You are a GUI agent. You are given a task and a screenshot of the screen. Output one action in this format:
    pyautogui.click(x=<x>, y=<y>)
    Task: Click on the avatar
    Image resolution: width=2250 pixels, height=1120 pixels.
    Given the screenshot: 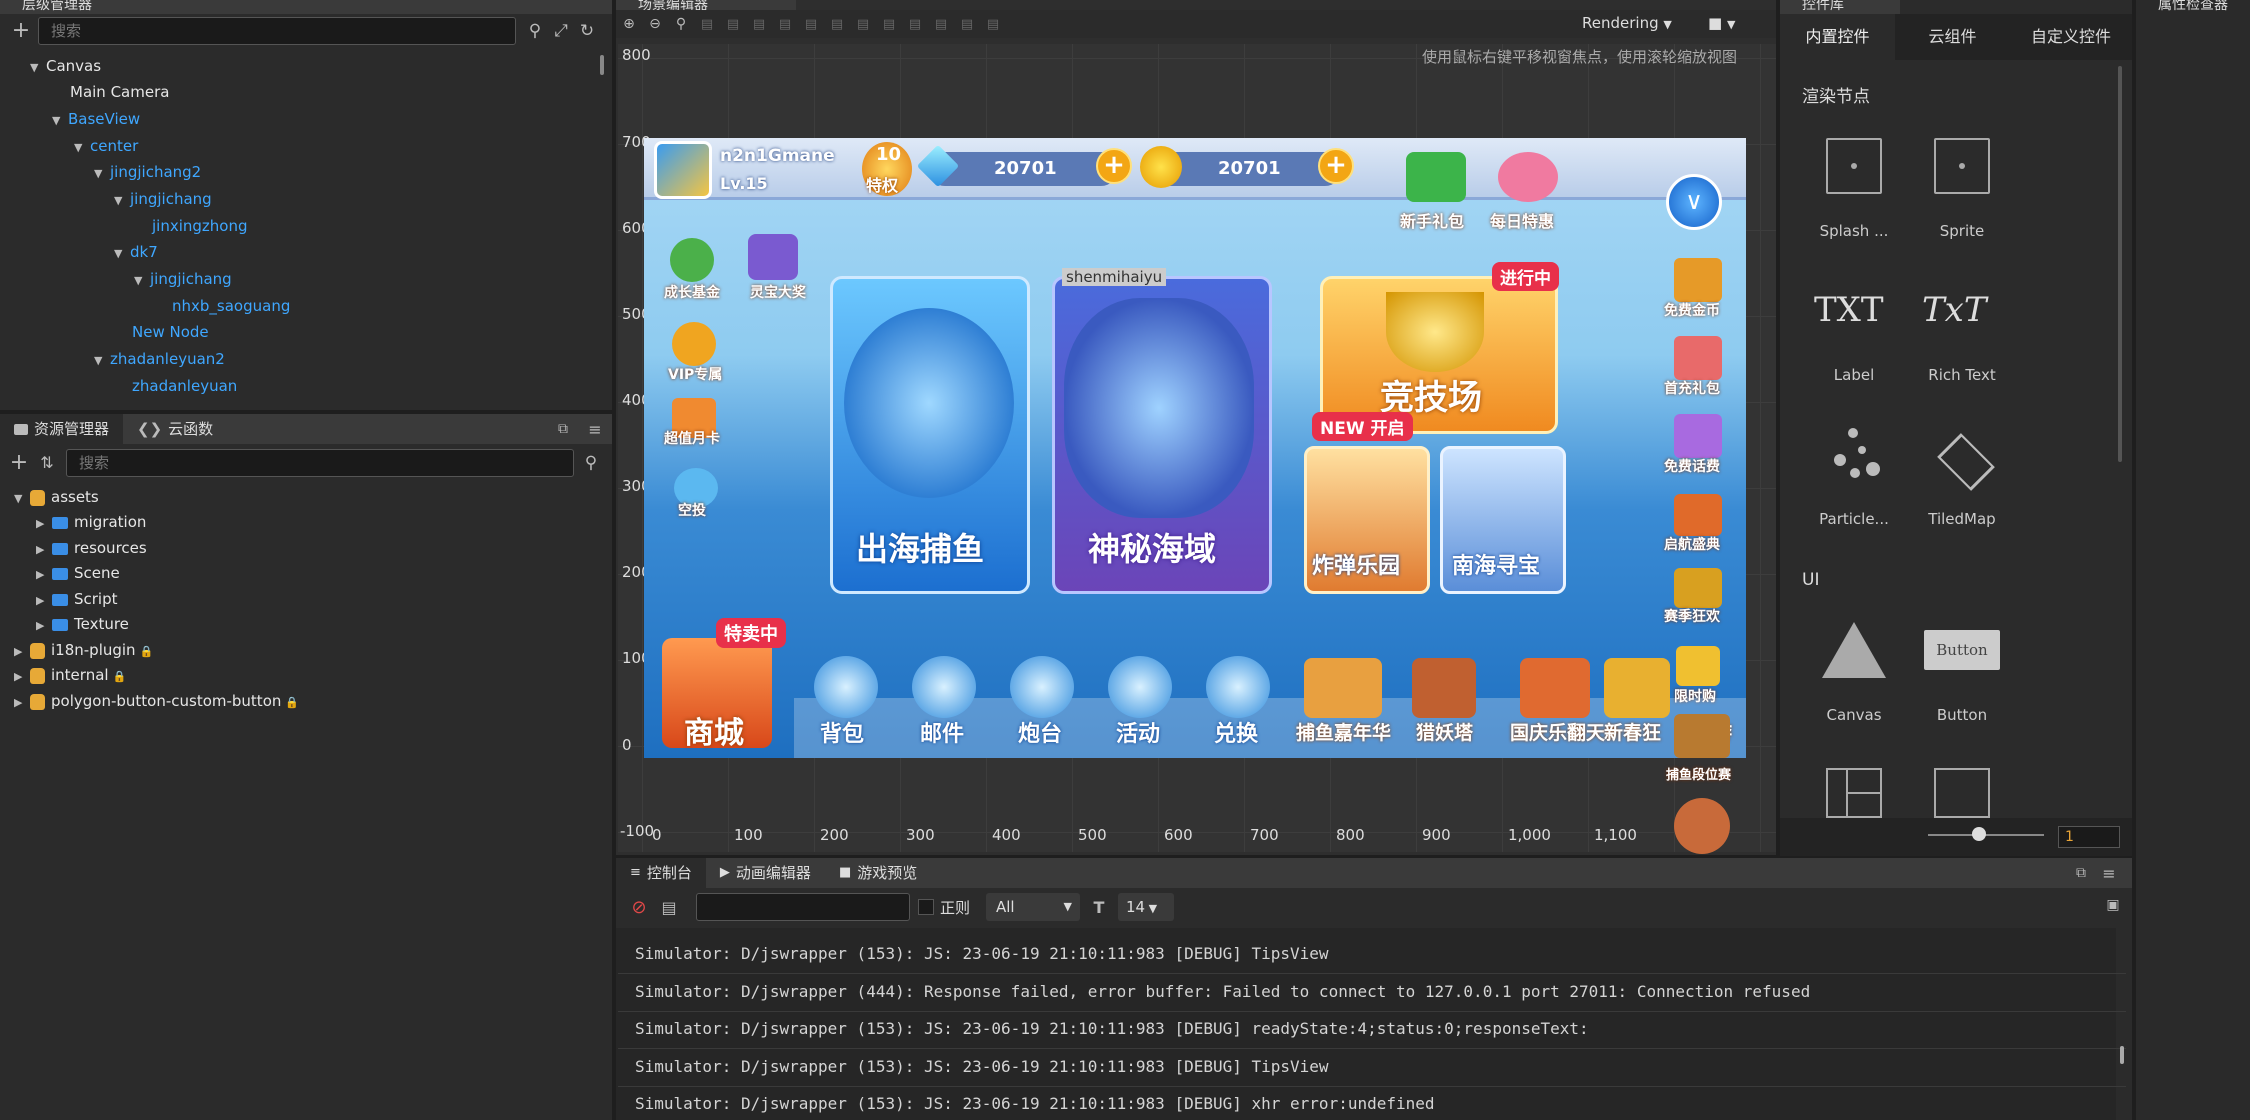 What is the action you would take?
    pyautogui.click(x=683, y=170)
    